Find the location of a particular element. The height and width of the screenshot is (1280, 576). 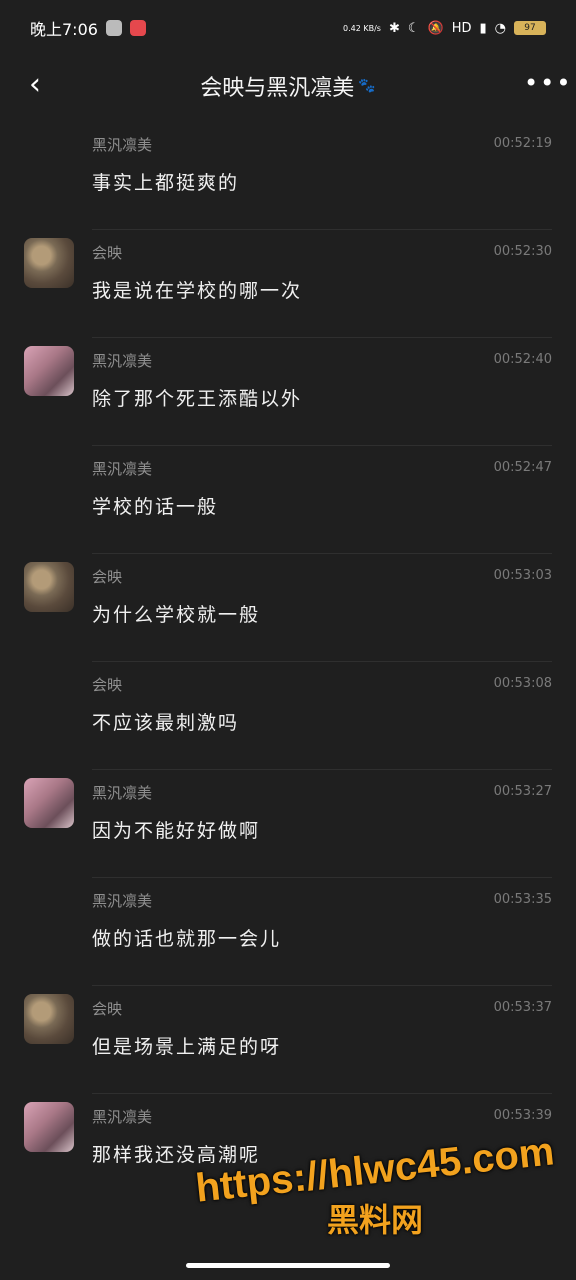

message-row: 黑汎凛美 00:52:19 事实上都挺爽的 is located at coordinates (288, 176).